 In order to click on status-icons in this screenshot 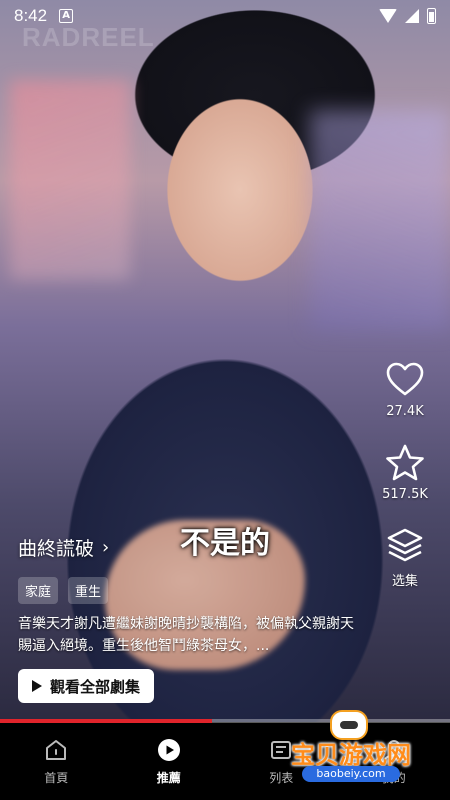, I will do `click(407, 16)`.